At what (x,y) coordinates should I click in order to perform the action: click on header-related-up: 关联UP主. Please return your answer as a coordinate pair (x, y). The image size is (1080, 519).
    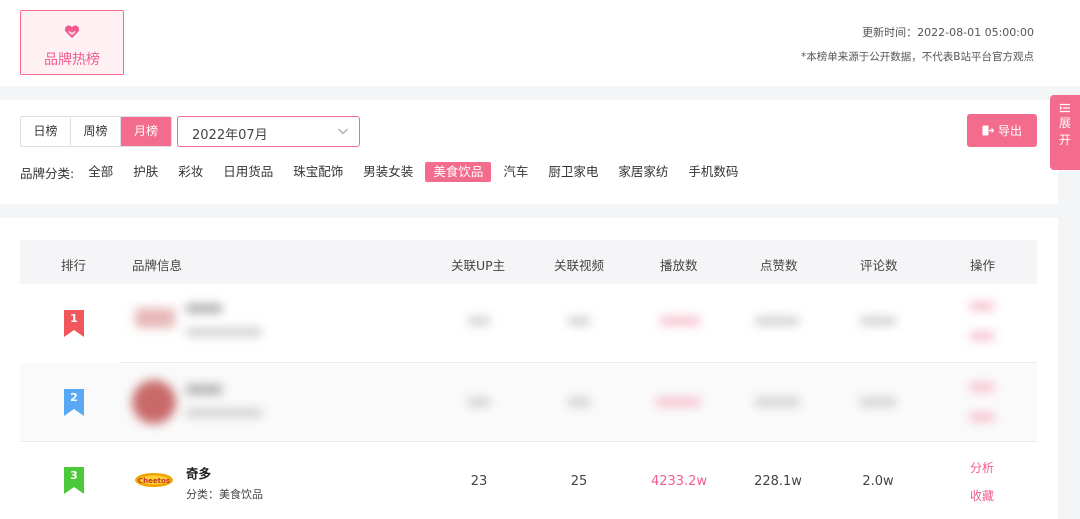
    Looking at the image, I should click on (478, 265).